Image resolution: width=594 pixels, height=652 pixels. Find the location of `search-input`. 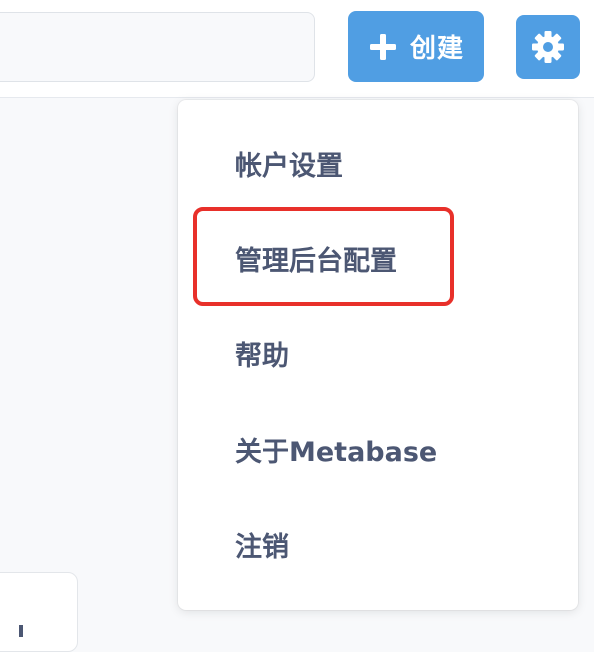

search-input is located at coordinates (157, 47).